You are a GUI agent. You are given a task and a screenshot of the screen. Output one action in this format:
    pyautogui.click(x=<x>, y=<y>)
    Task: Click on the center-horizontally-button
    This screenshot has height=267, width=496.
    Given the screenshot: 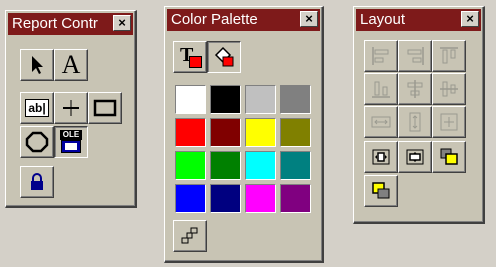 What is the action you would take?
    pyautogui.click(x=381, y=157)
    